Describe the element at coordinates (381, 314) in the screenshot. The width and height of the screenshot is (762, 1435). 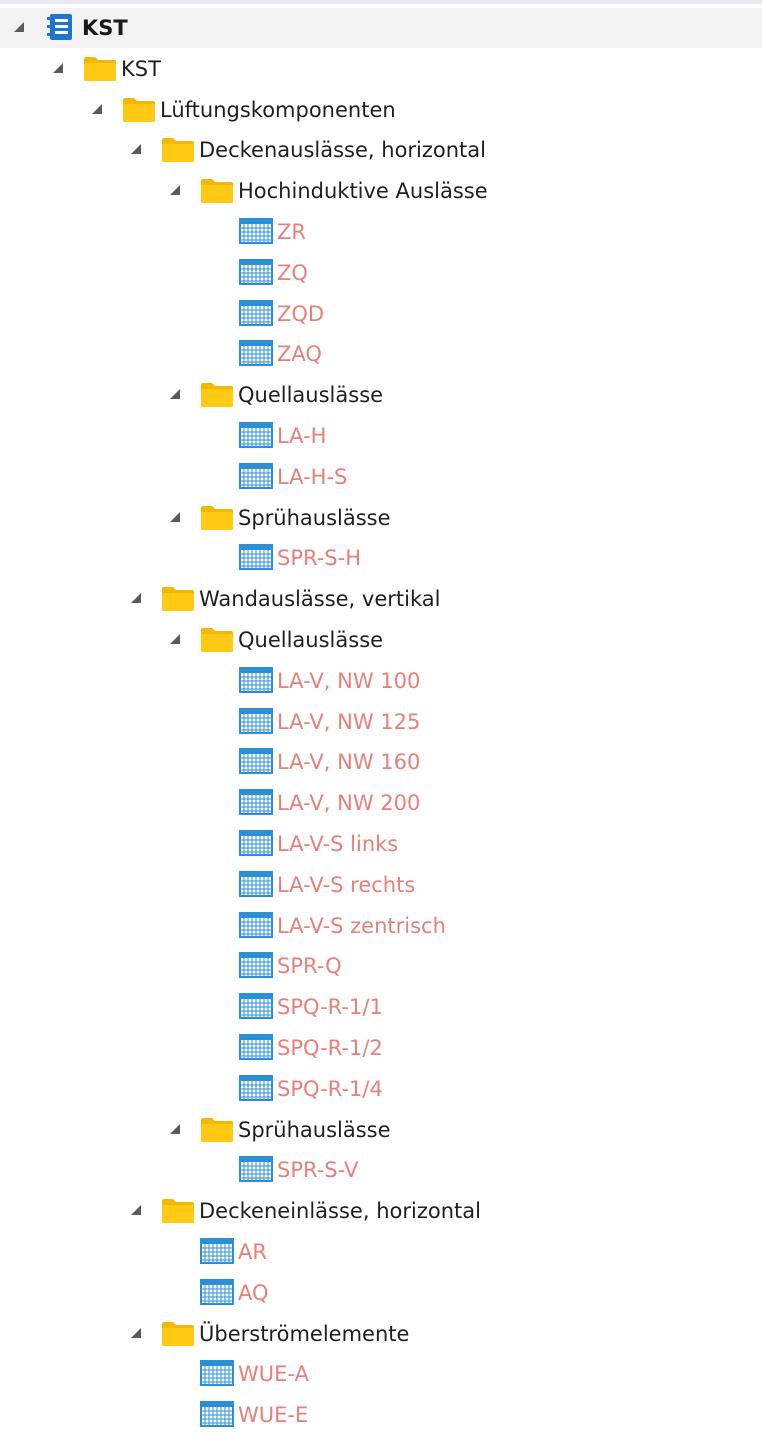
I see `tree-row-table: ZQD` at that location.